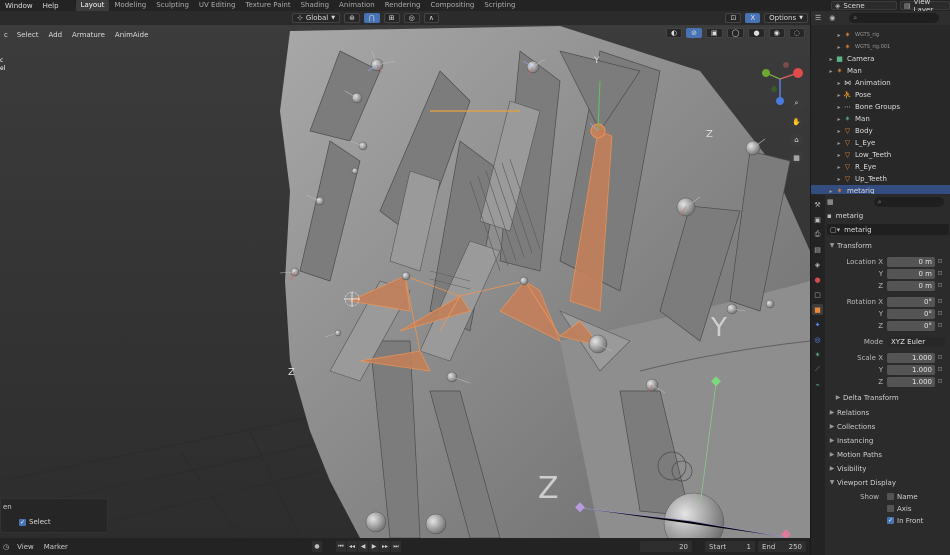 Image resolution: width=950 pixels, height=555 pixels. Describe the element at coordinates (911, 313) in the screenshot. I see `rotation-y-field: 0°` at that location.